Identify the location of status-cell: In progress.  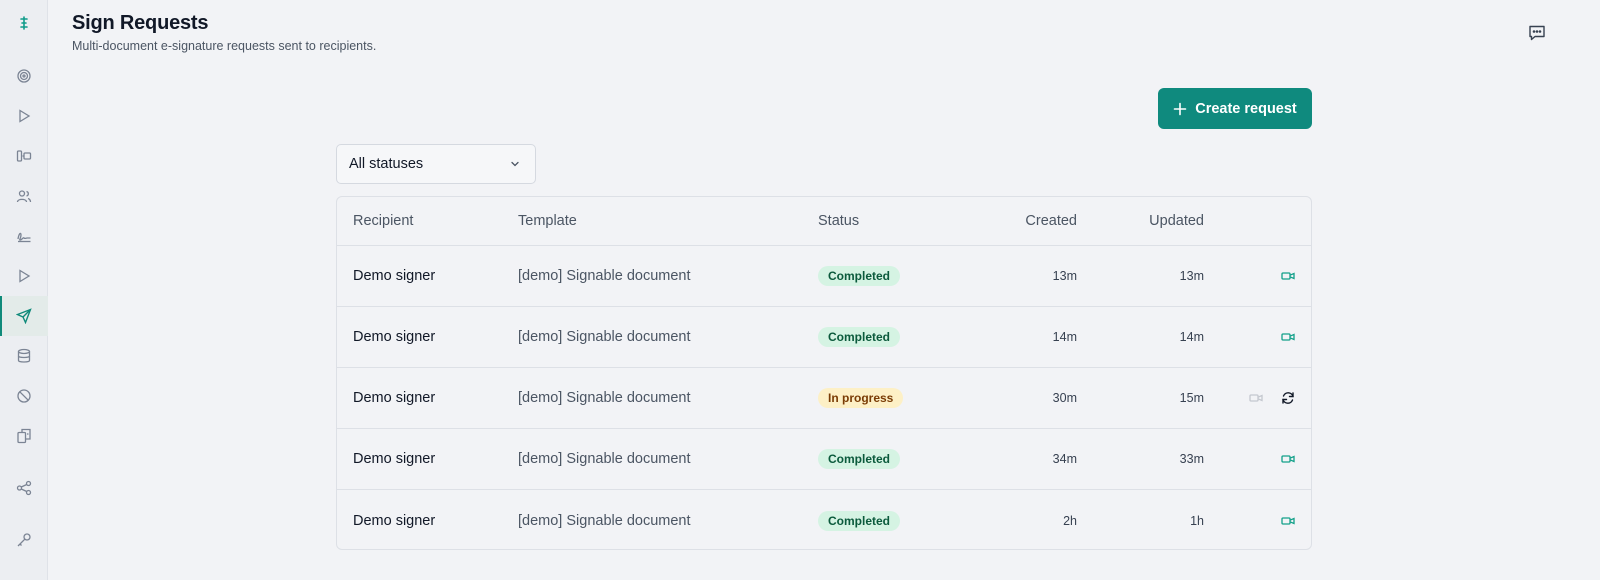
(861, 398).